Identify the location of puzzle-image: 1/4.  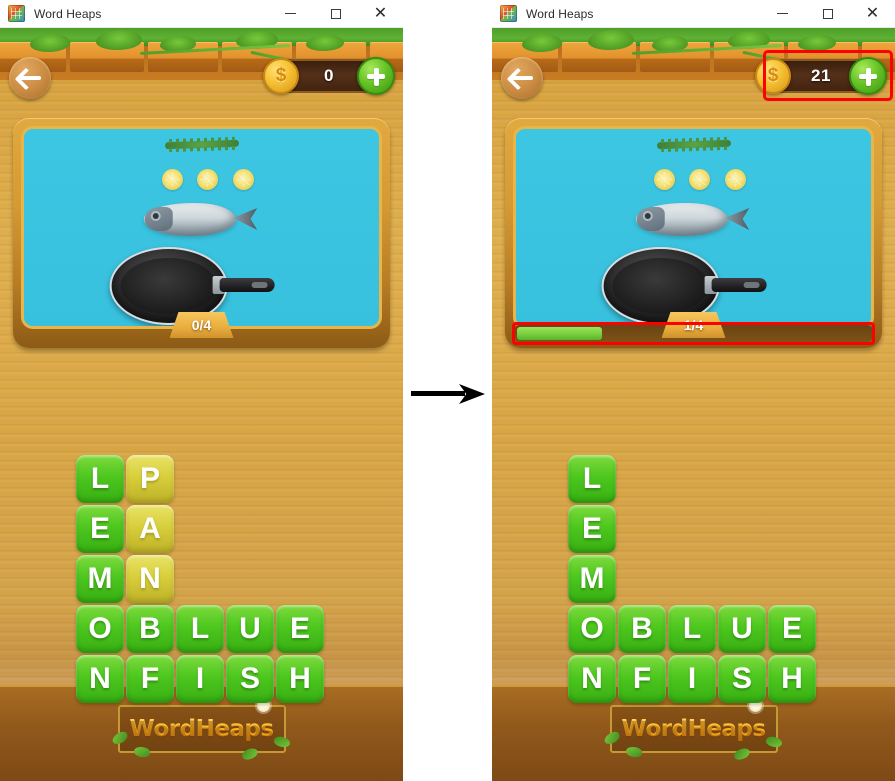
(693, 232).